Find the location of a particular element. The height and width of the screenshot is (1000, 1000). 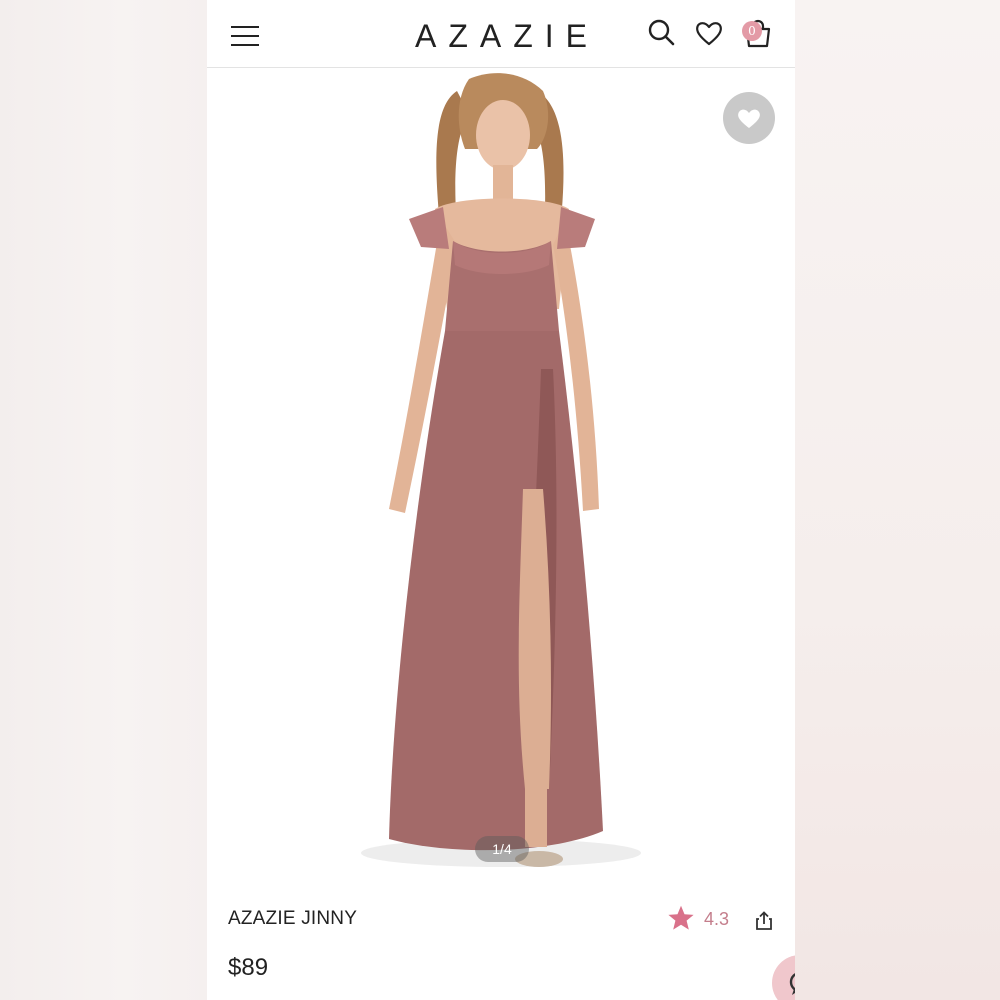

favorite-button is located at coordinates (749, 118).